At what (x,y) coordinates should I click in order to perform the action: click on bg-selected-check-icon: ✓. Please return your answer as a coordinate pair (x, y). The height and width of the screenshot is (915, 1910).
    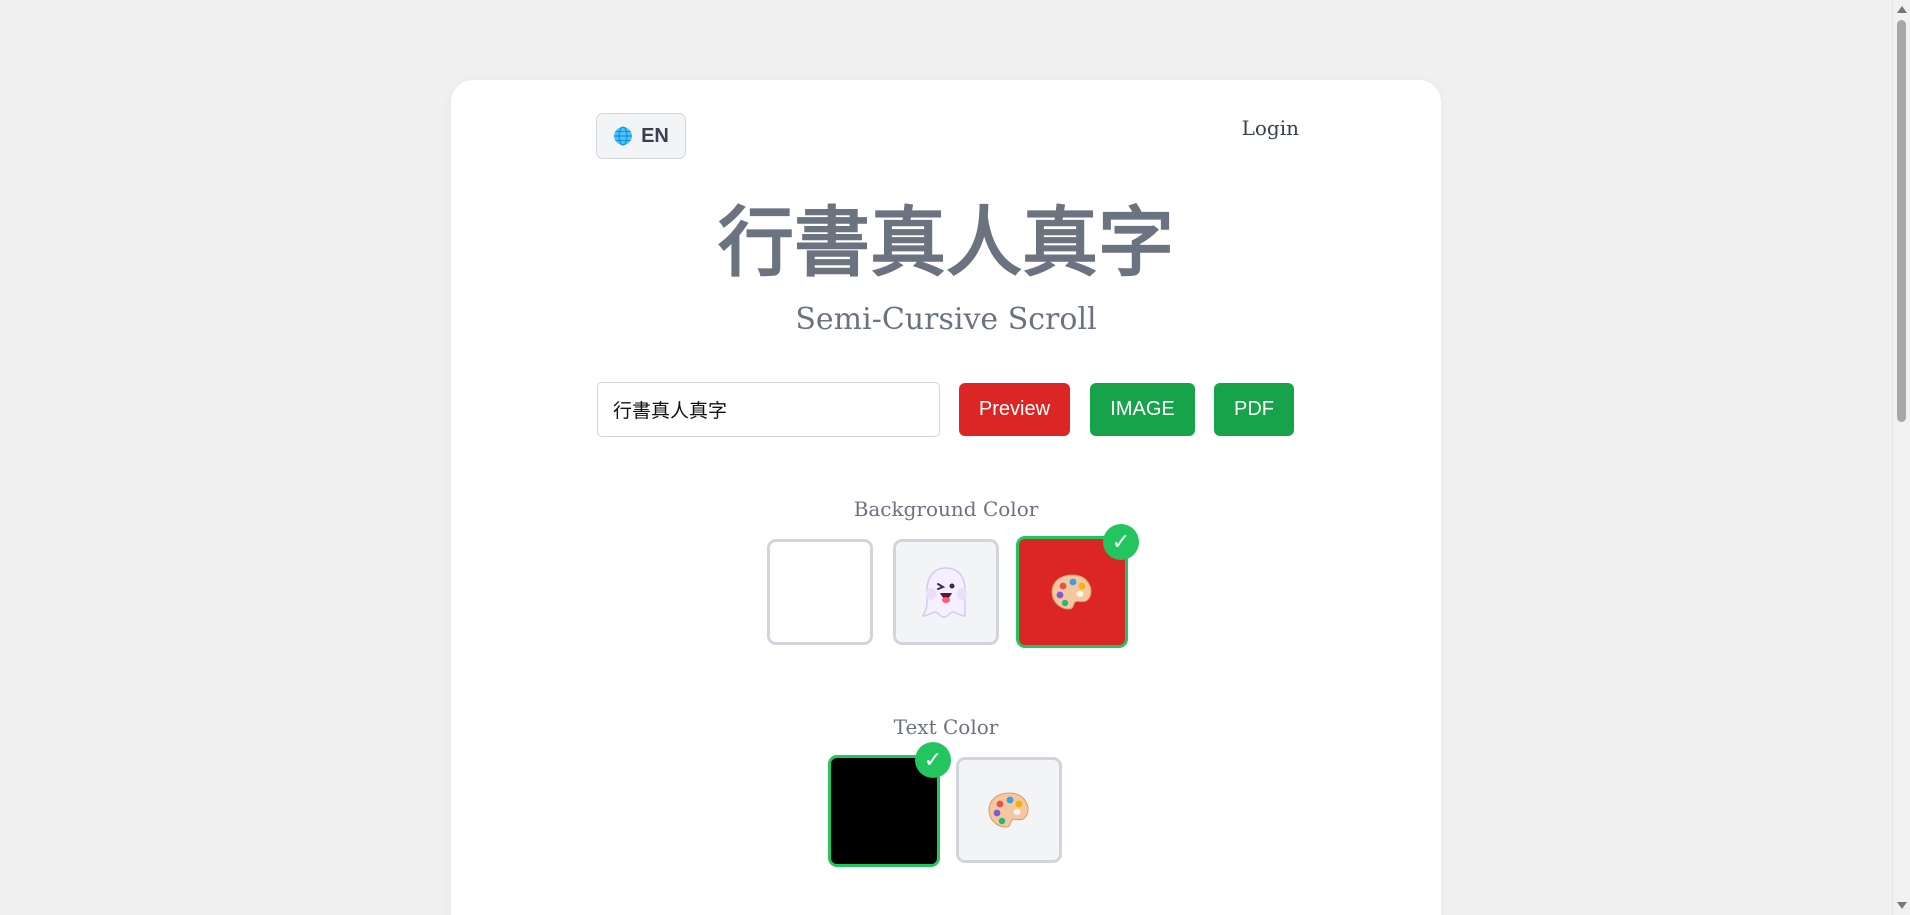
    Looking at the image, I should click on (1121, 542).